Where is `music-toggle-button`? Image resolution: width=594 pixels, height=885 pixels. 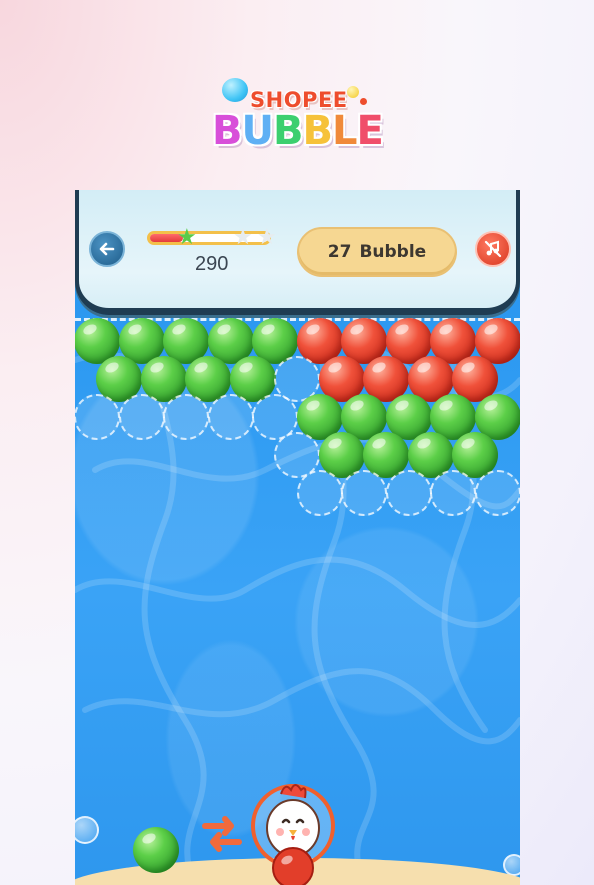 music-toggle-button is located at coordinates (493, 249).